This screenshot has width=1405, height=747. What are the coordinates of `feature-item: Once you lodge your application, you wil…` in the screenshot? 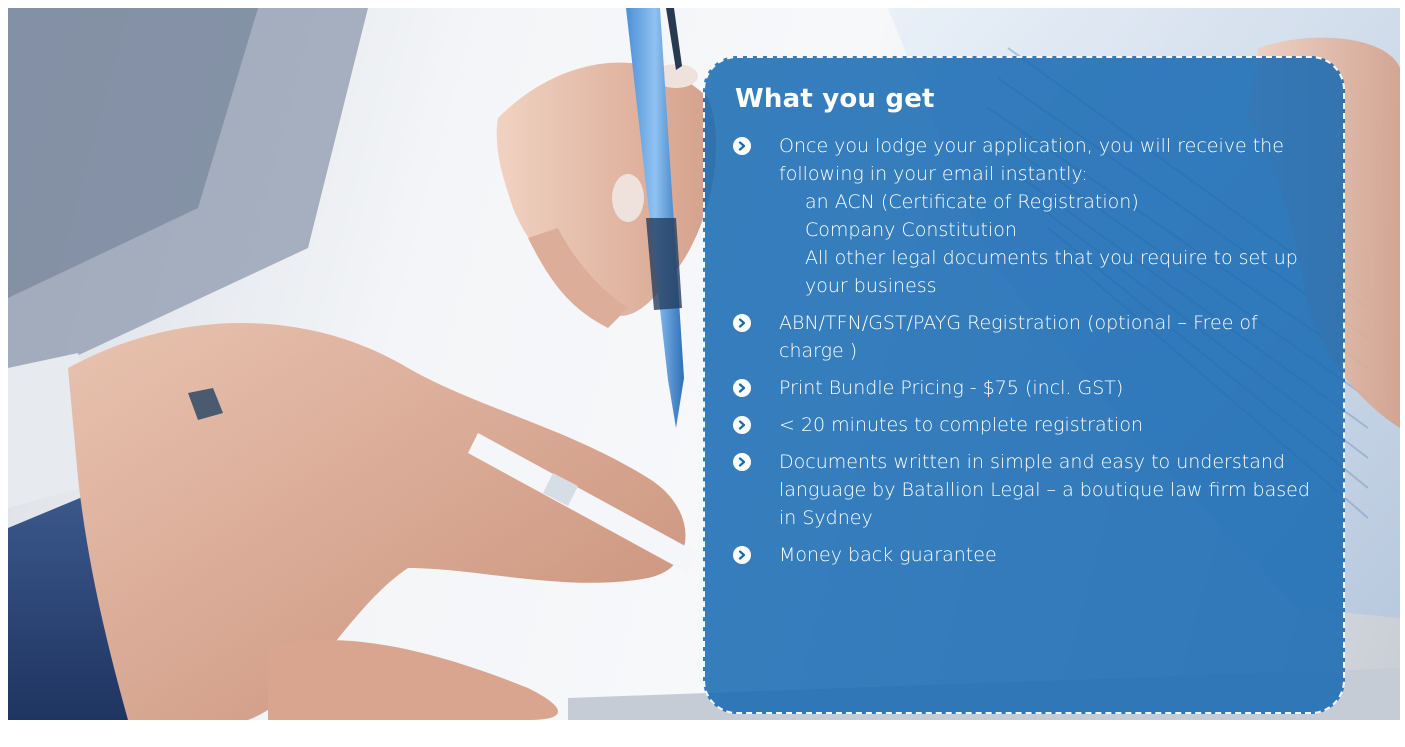 It's located at (1022, 216).